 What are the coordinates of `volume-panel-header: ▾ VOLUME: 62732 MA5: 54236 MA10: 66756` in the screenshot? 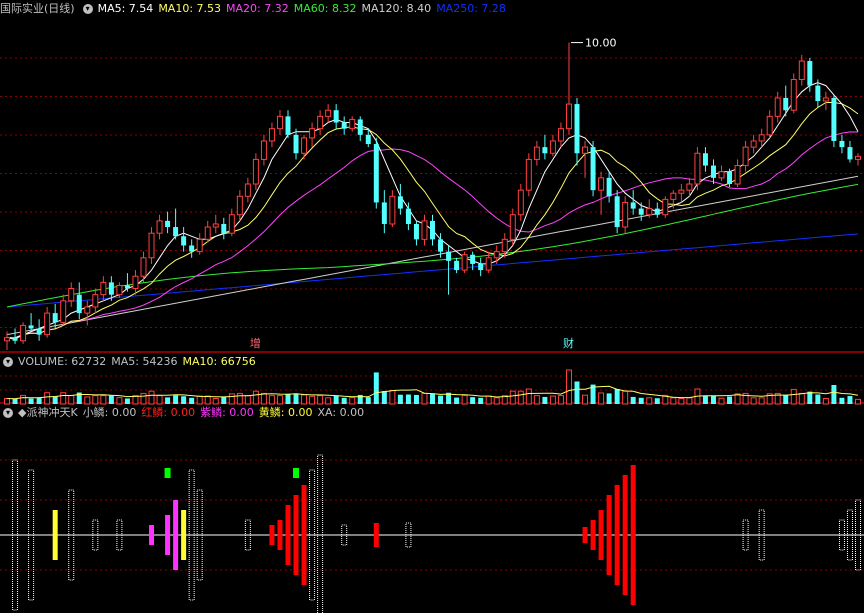 It's located at (130, 362).